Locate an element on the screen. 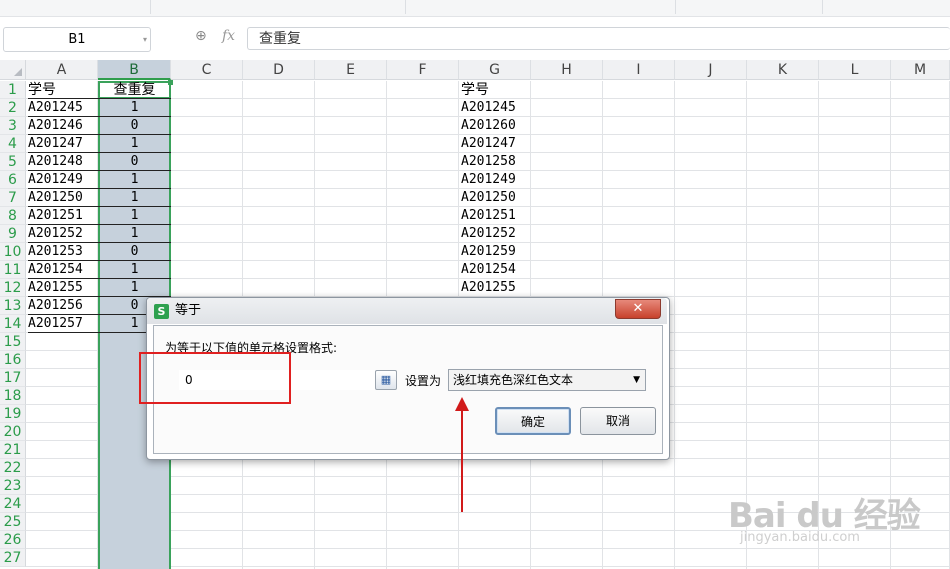 The image size is (950, 569). formula-bar: B1 ▾ ⊕ fx 查重复 is located at coordinates (475, 38).